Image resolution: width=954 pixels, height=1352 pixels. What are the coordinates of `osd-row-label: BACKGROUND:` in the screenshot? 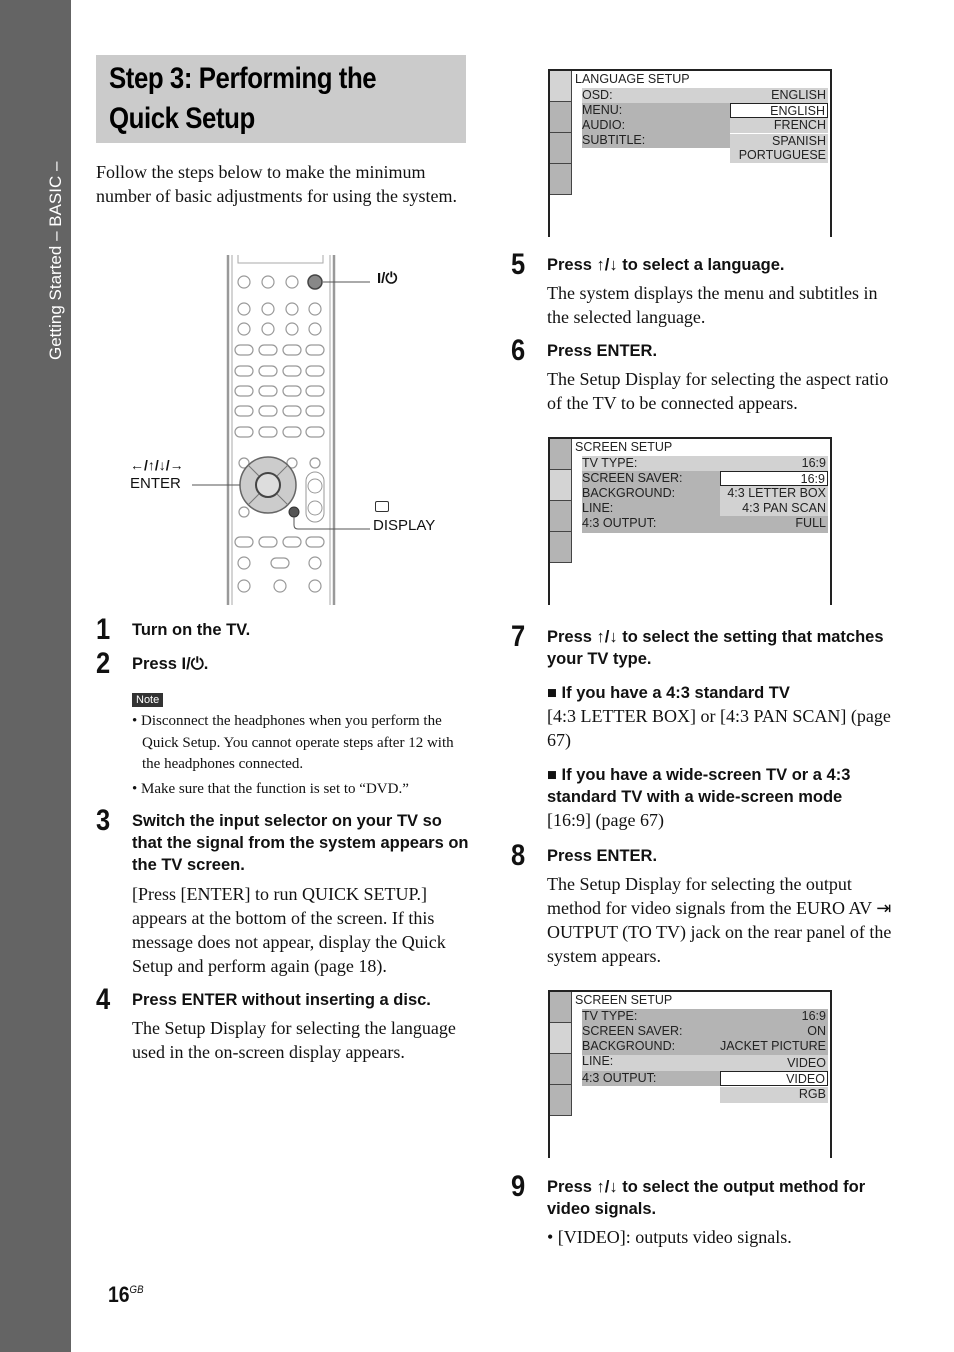 It's located at (629, 1046).